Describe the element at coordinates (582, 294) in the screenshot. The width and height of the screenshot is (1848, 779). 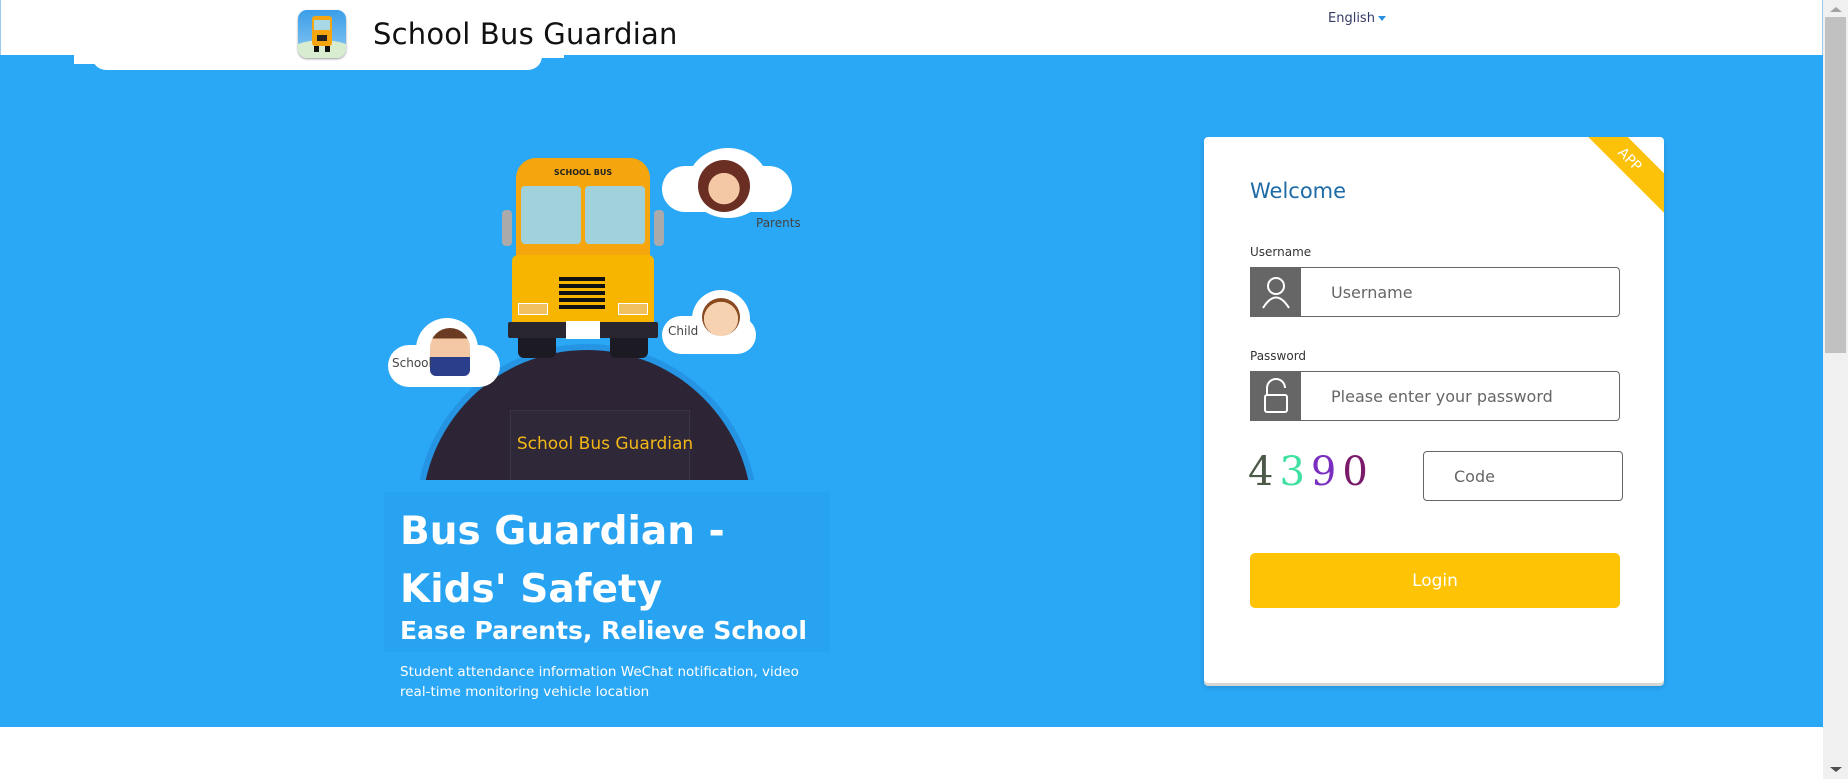
I see `bus-grille` at that location.